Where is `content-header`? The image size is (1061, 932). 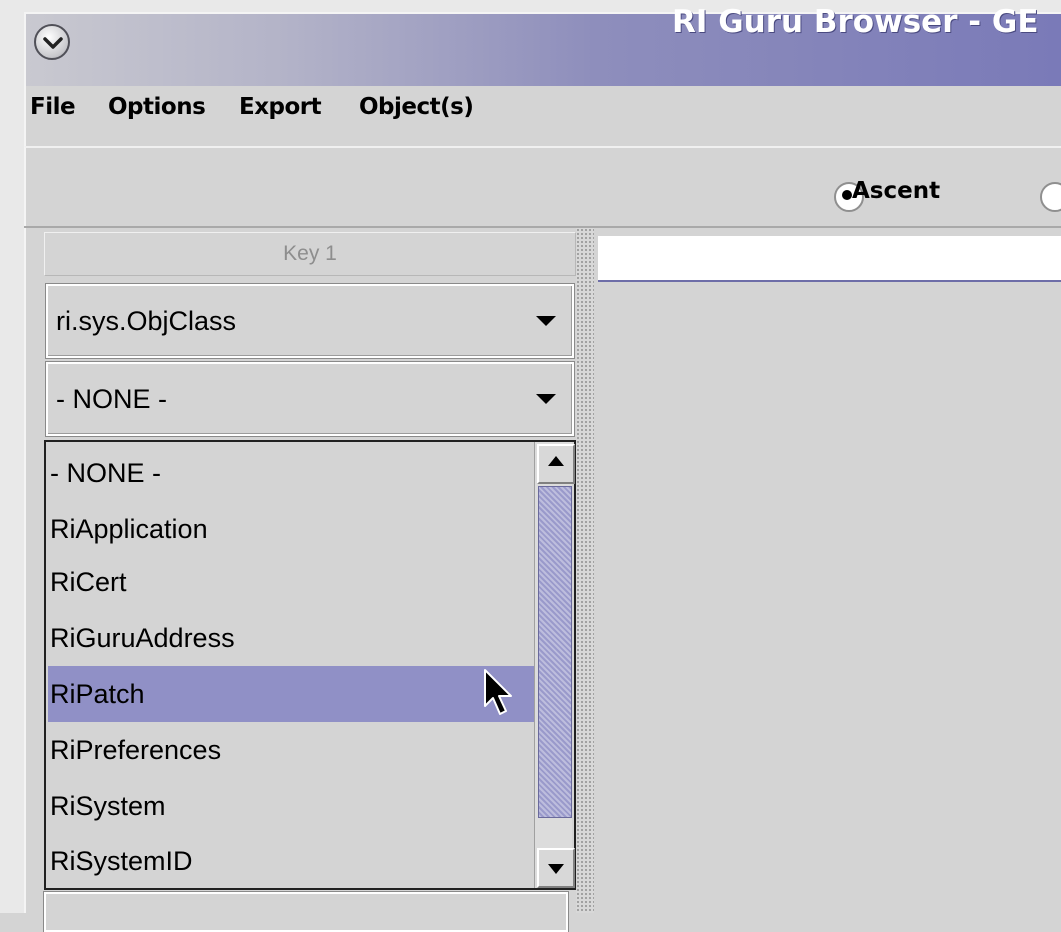 content-header is located at coordinates (829, 259).